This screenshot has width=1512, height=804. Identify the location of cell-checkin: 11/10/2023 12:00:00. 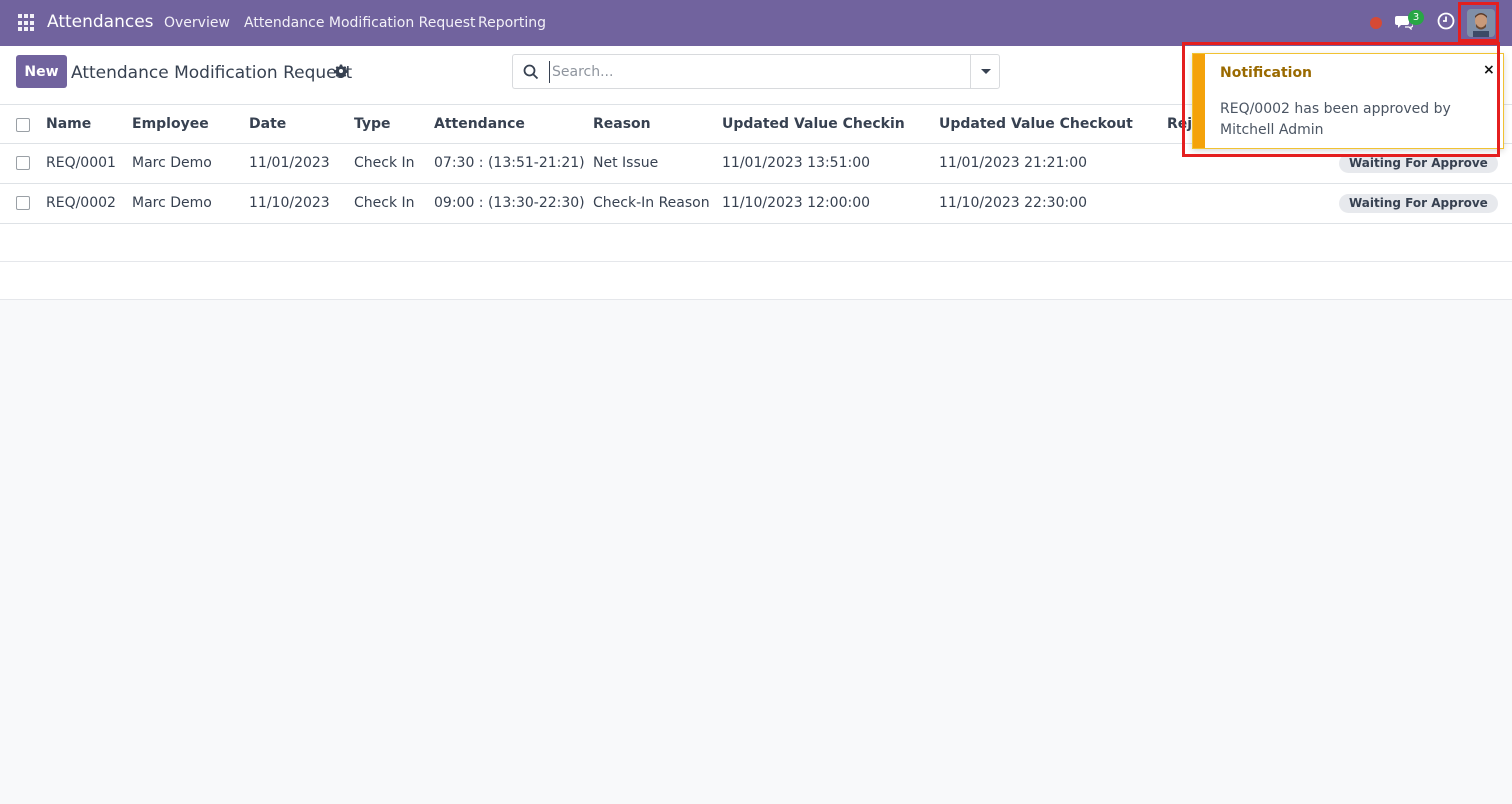
(796, 203).